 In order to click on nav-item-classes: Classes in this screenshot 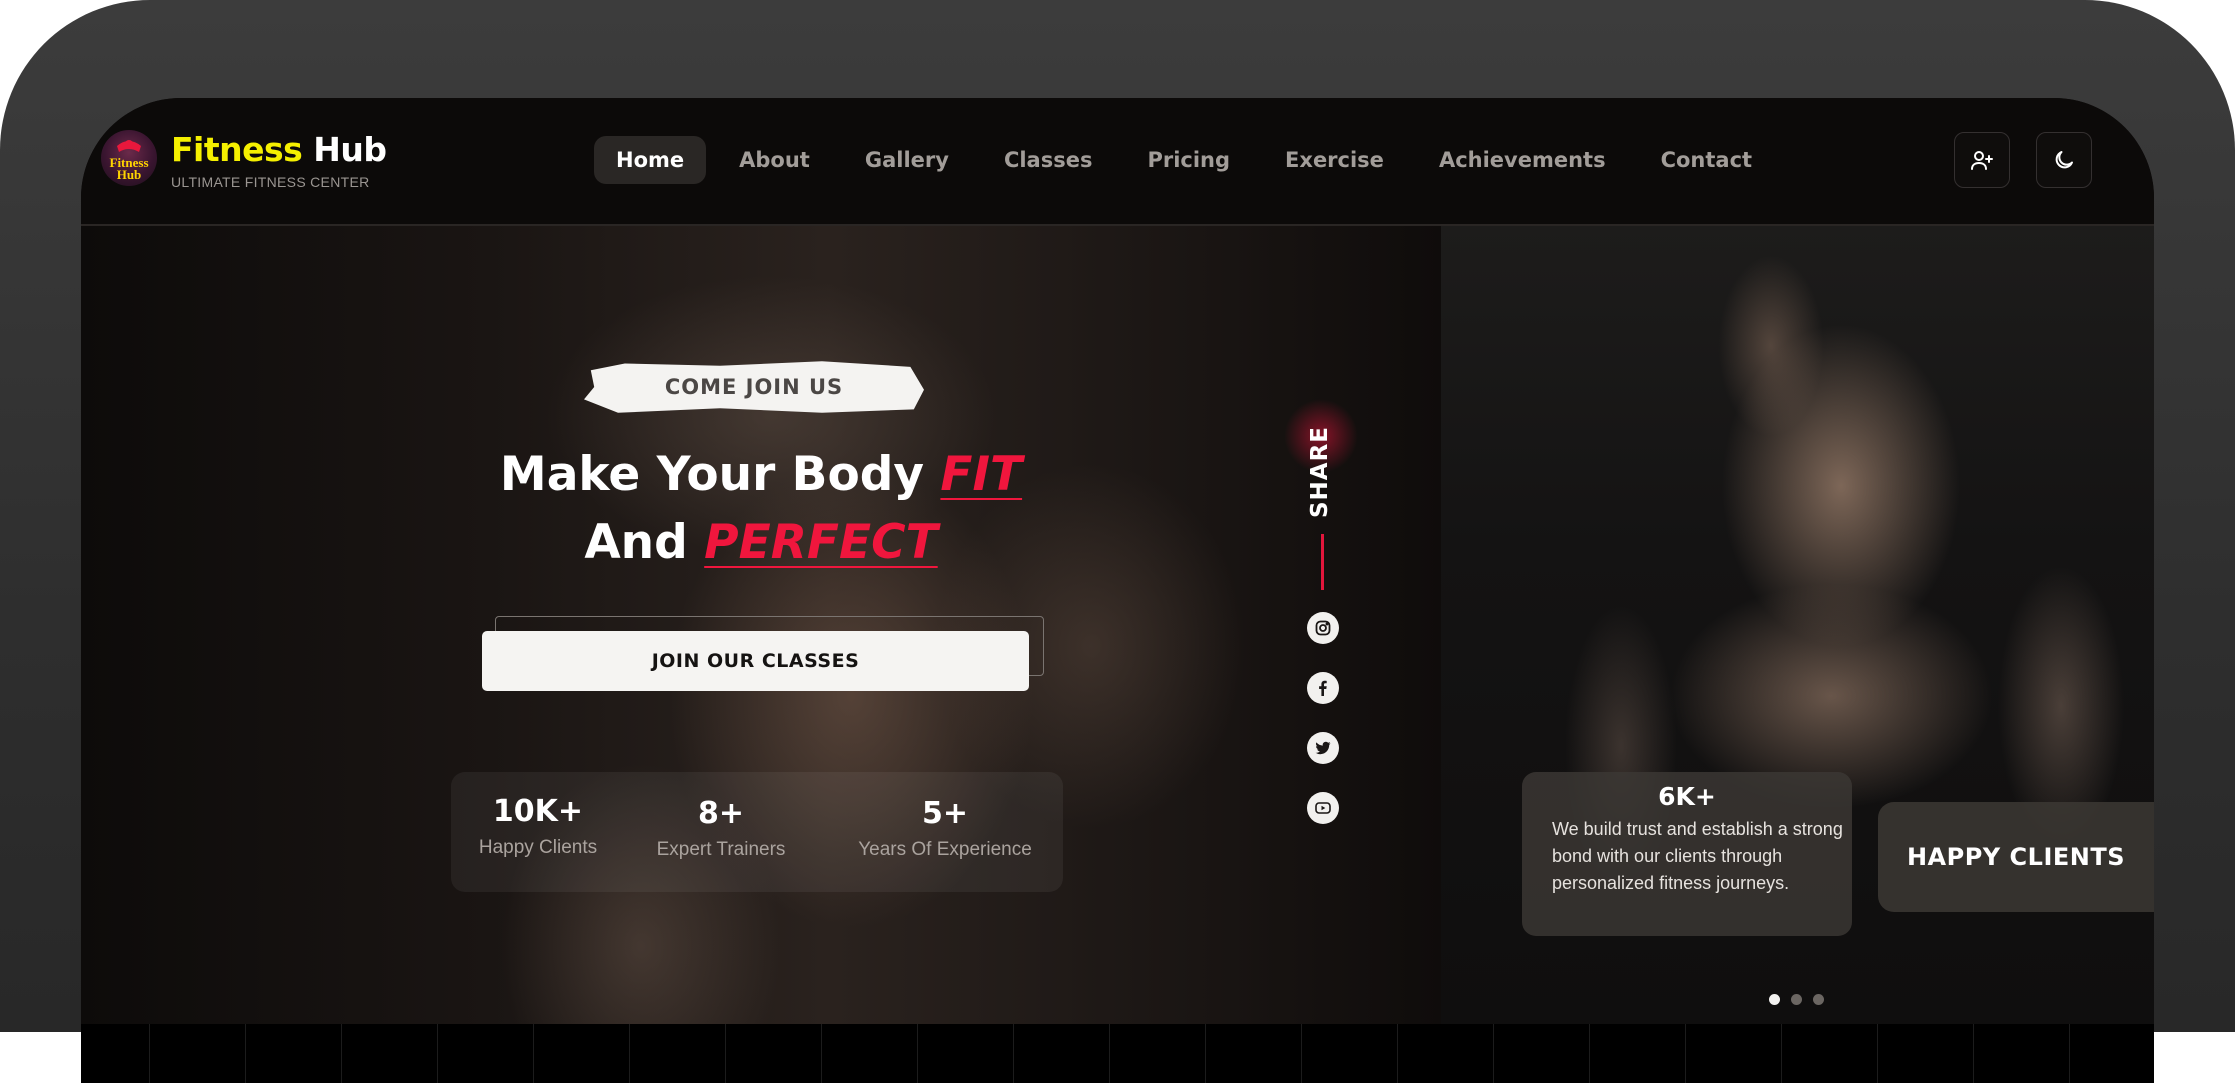, I will do `click(1048, 160)`.